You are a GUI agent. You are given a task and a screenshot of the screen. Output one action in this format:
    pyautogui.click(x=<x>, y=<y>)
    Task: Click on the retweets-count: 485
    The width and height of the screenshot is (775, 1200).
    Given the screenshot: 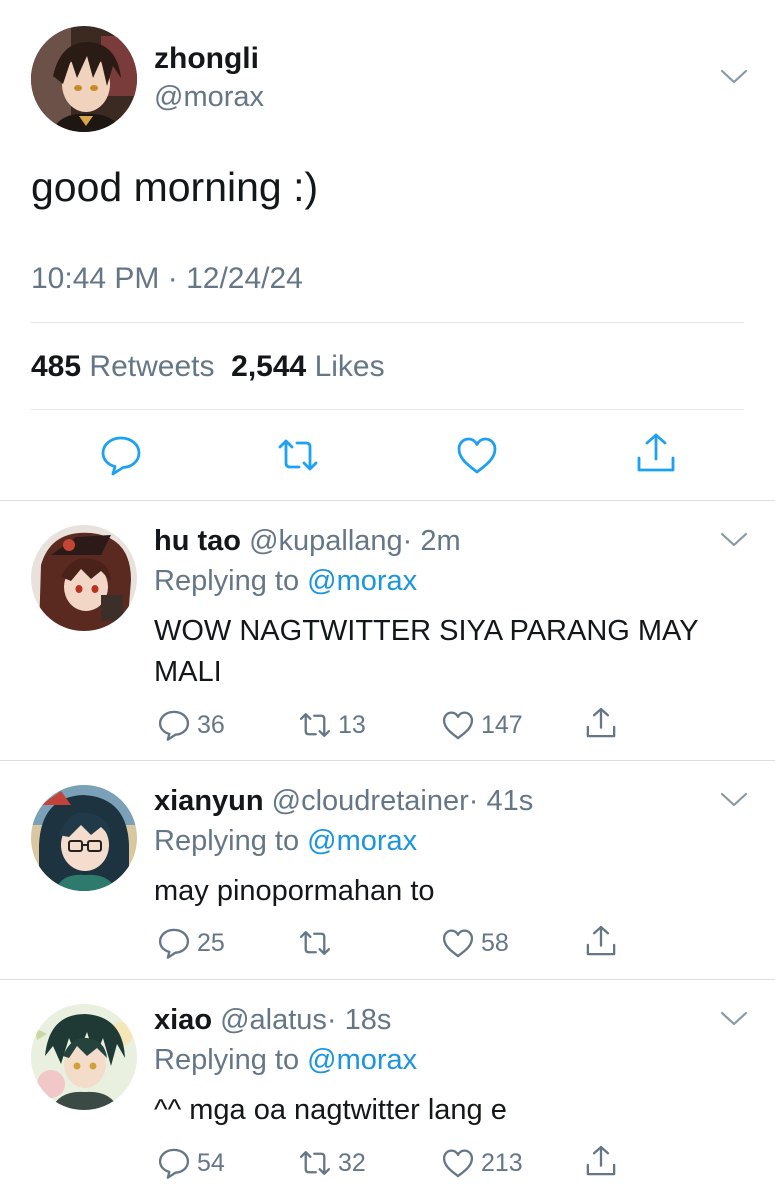 What is the action you would take?
    pyautogui.click(x=56, y=366)
    